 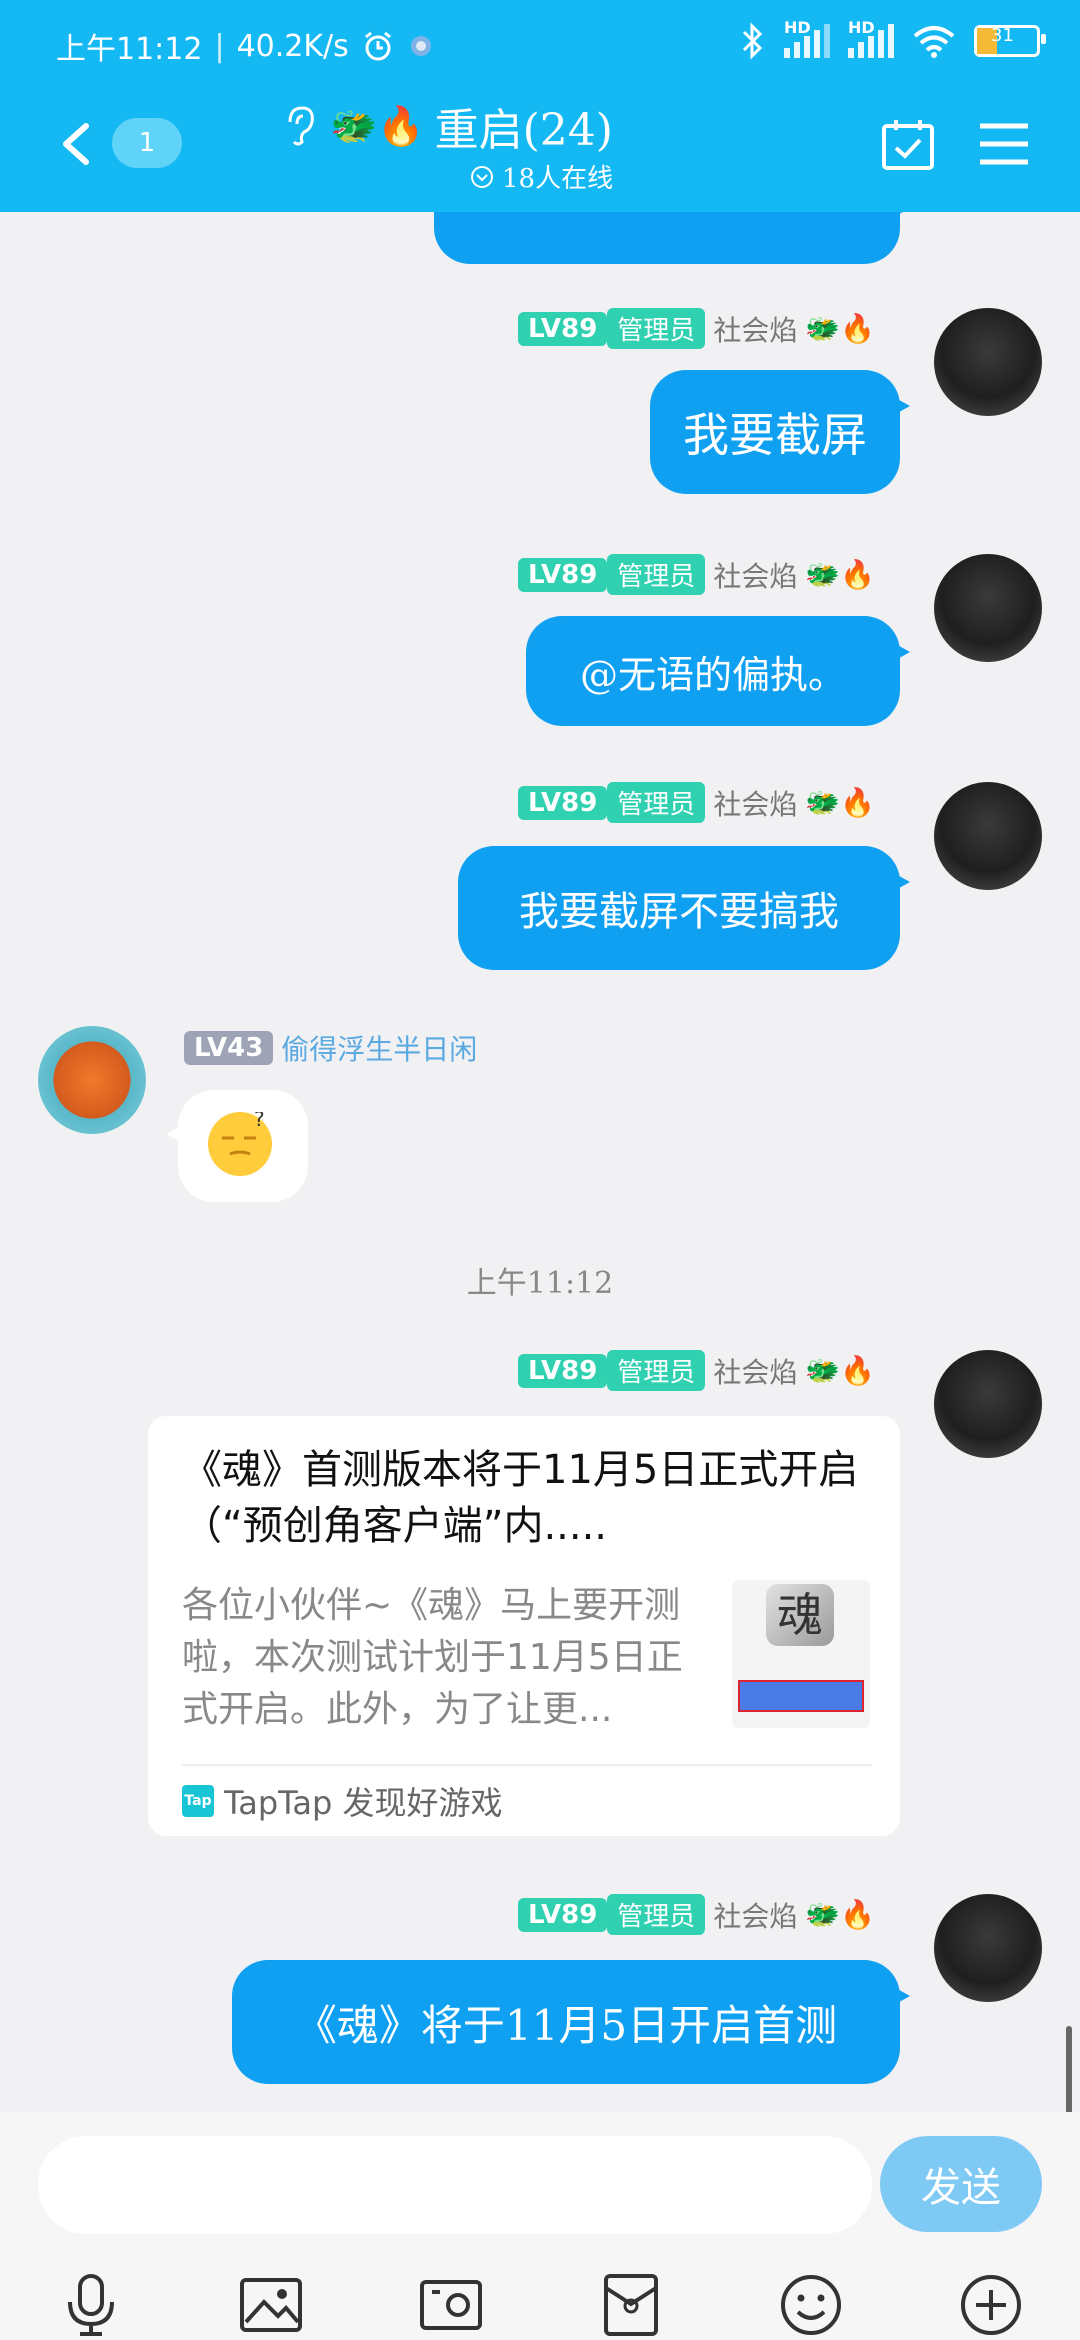 What do you see at coordinates (775, 435) in the screenshot?
I see `message-text: 我要截屏` at bounding box center [775, 435].